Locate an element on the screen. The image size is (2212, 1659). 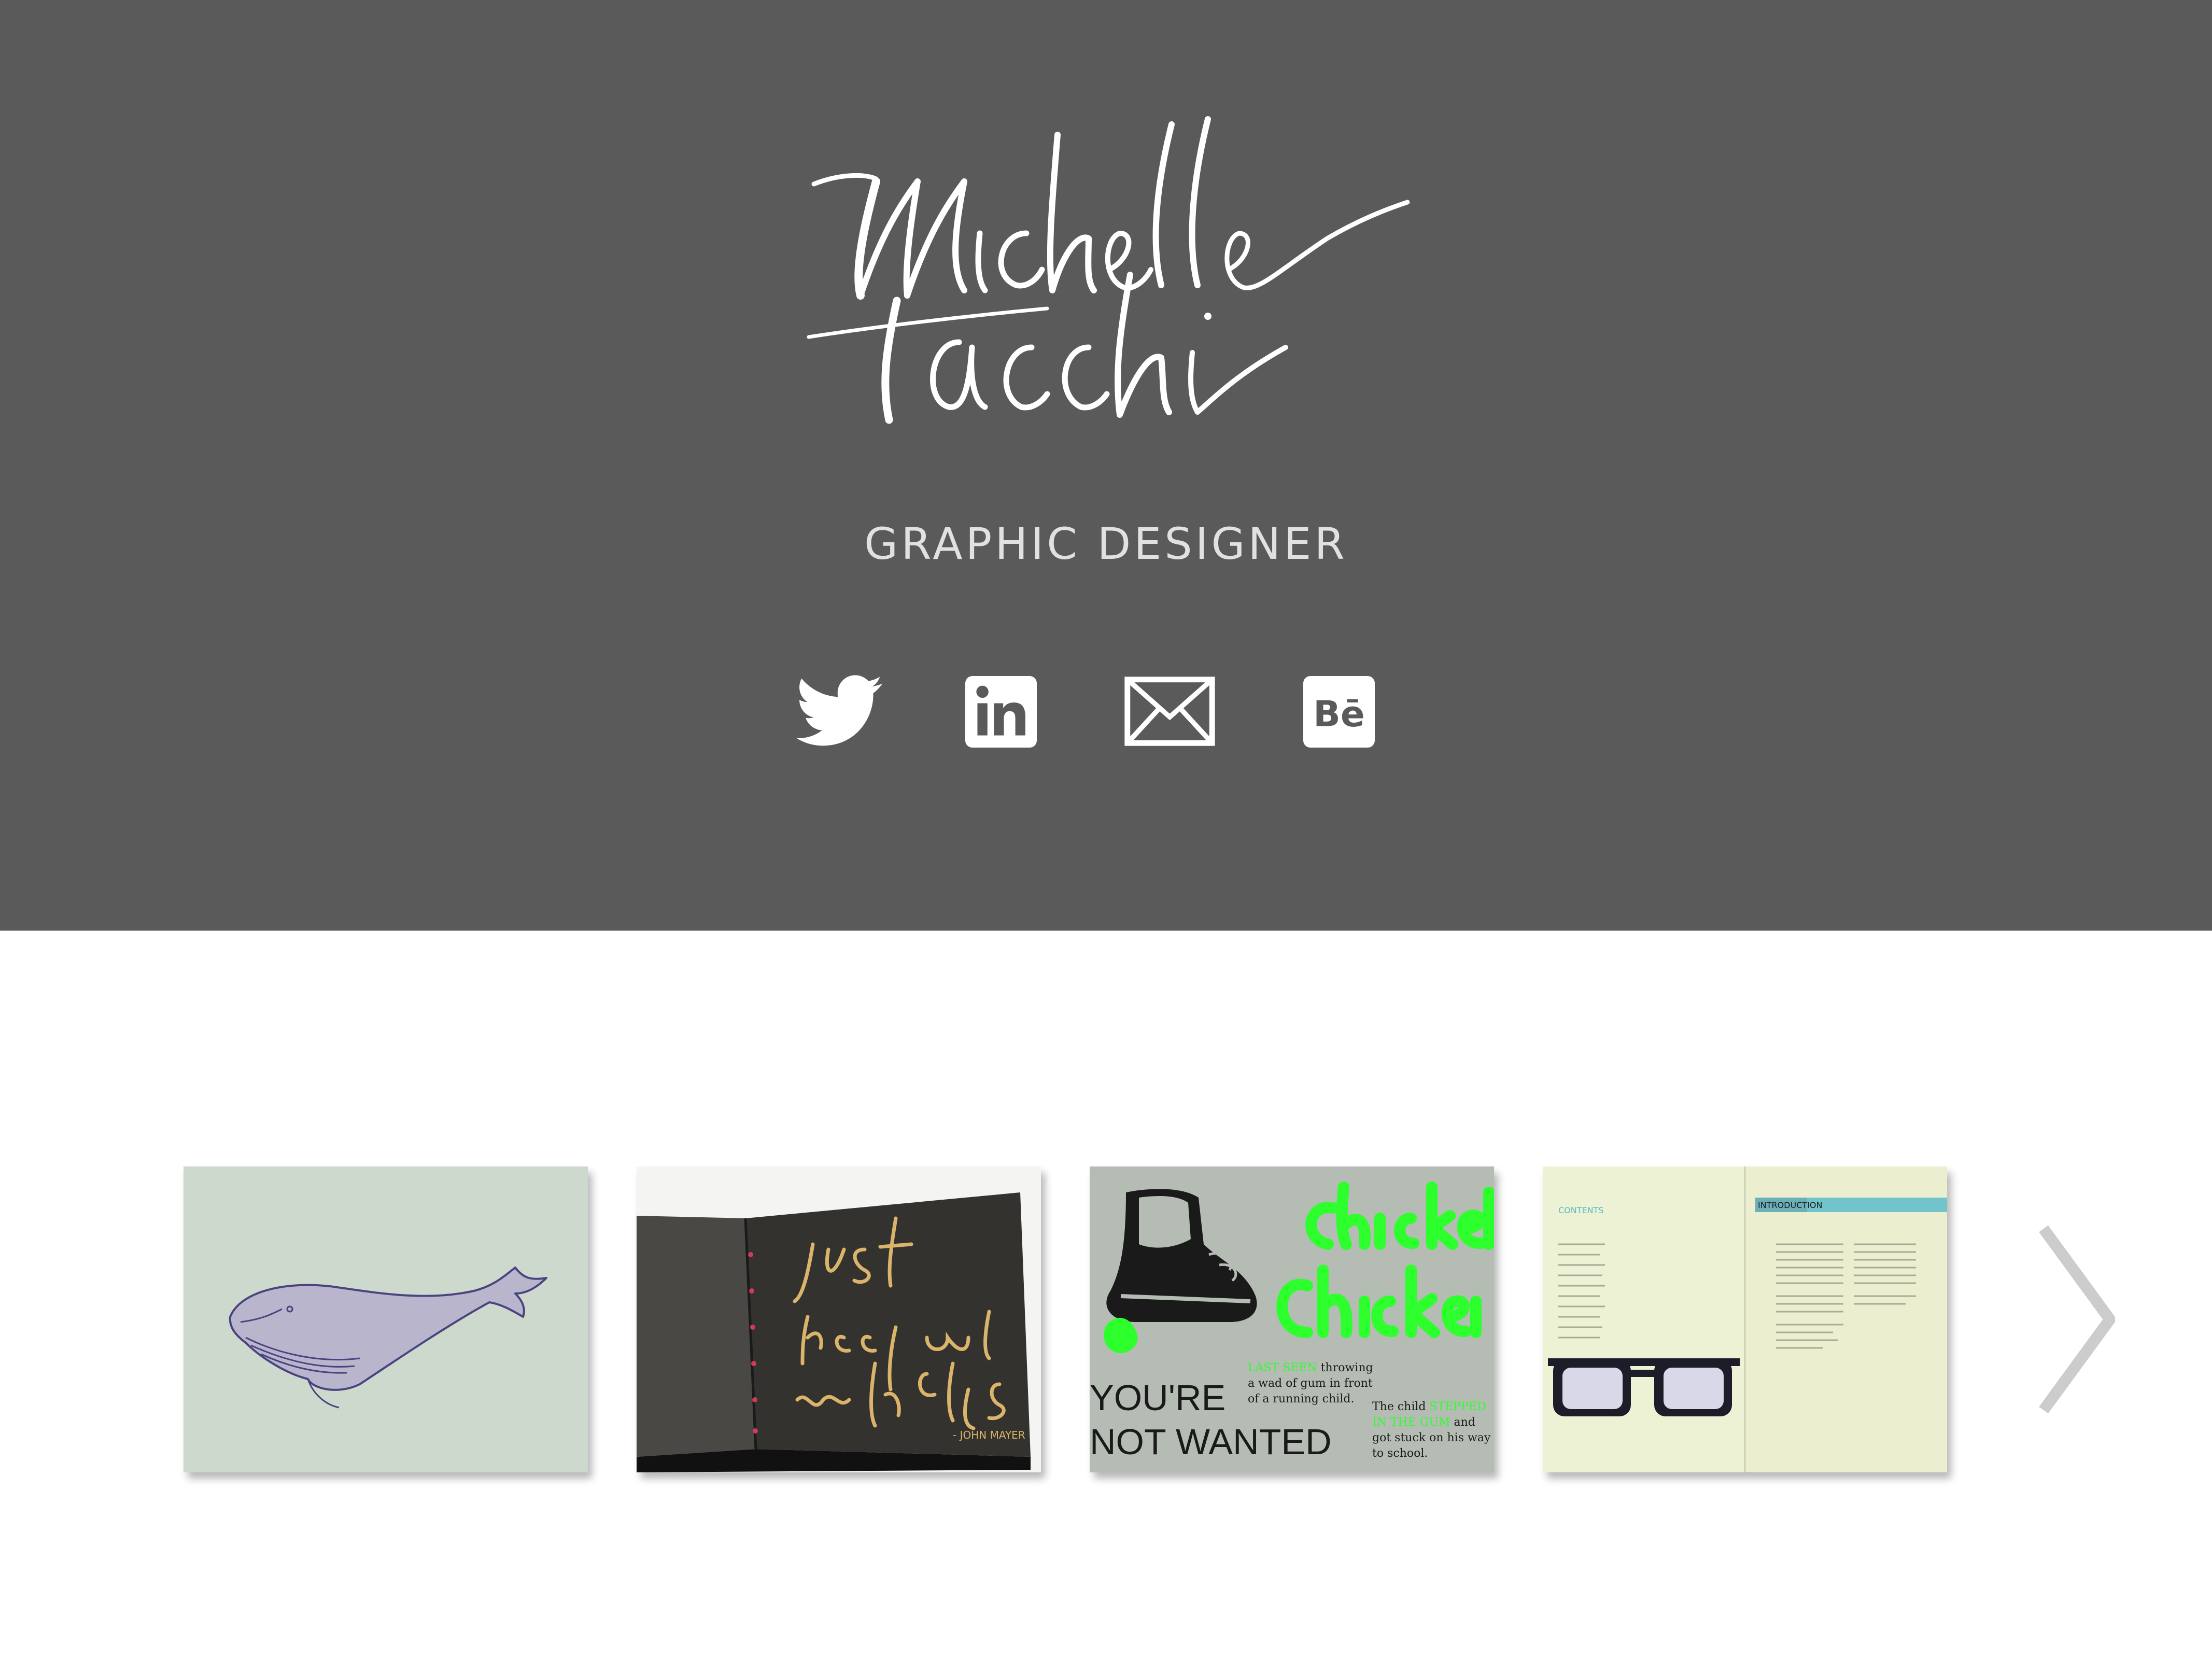
svg-text: to school. is located at coordinates (1400, 1453).